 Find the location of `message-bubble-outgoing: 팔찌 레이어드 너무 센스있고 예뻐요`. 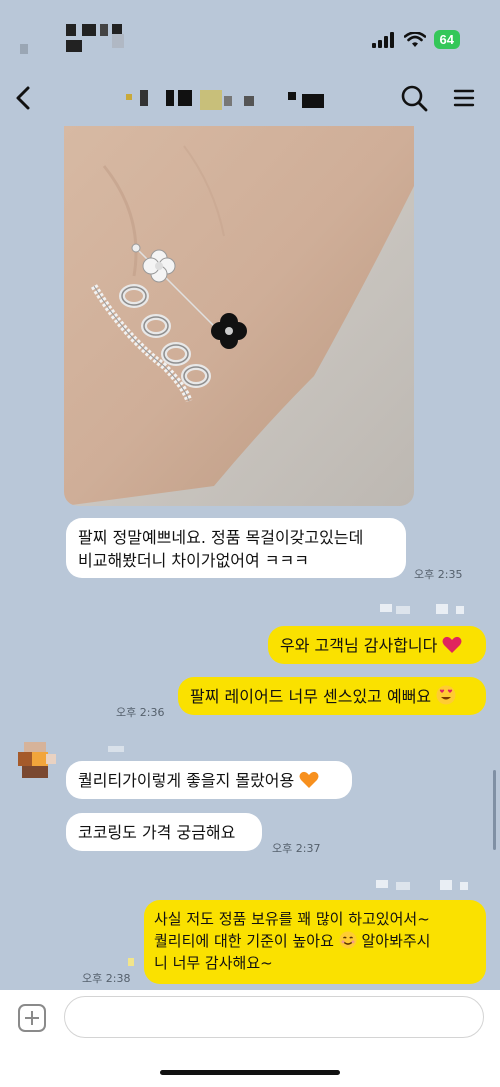

message-bubble-outgoing: 팔찌 레이어드 너무 센스있고 예뻐요 is located at coordinates (332, 696).